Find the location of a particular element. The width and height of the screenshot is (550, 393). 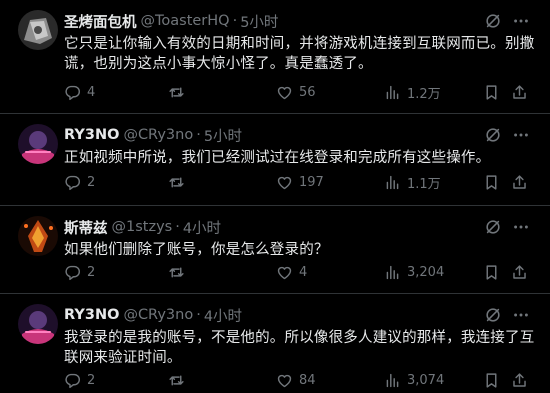

like-button: 84 is located at coordinates (296, 380).